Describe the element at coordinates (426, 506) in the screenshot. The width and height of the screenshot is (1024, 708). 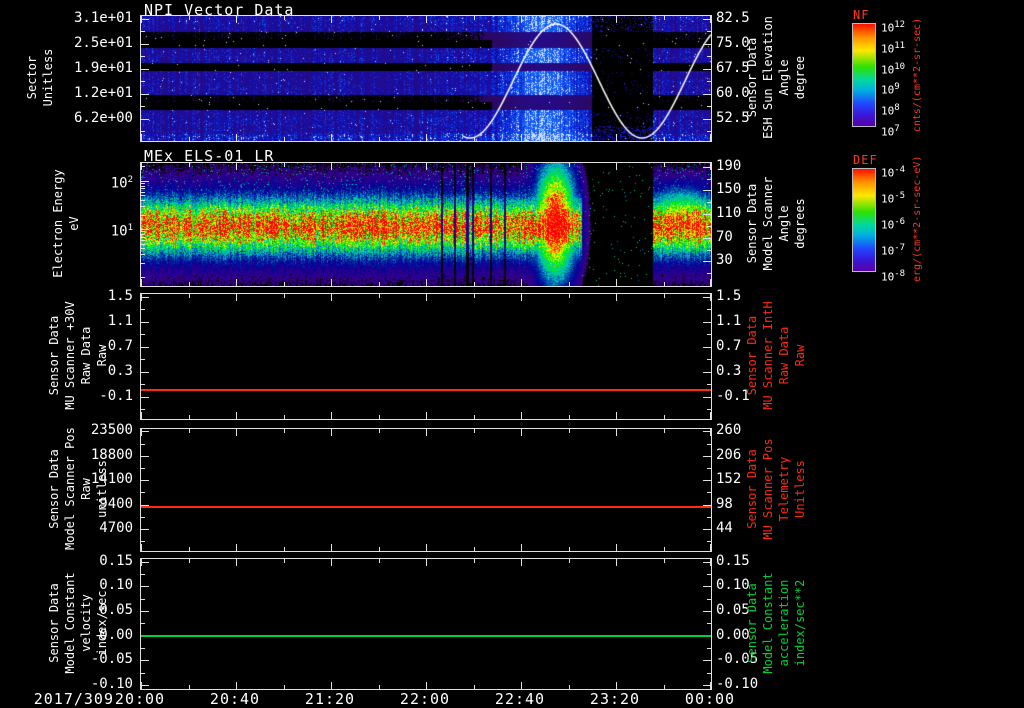
I see `data-series-line` at that location.